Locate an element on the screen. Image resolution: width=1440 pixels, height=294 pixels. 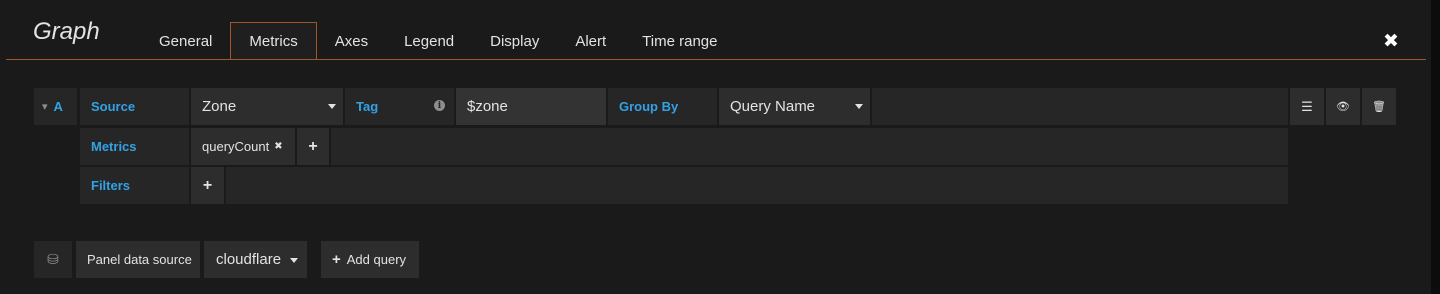
menu-icon: ☰ is located at coordinates (1307, 106).